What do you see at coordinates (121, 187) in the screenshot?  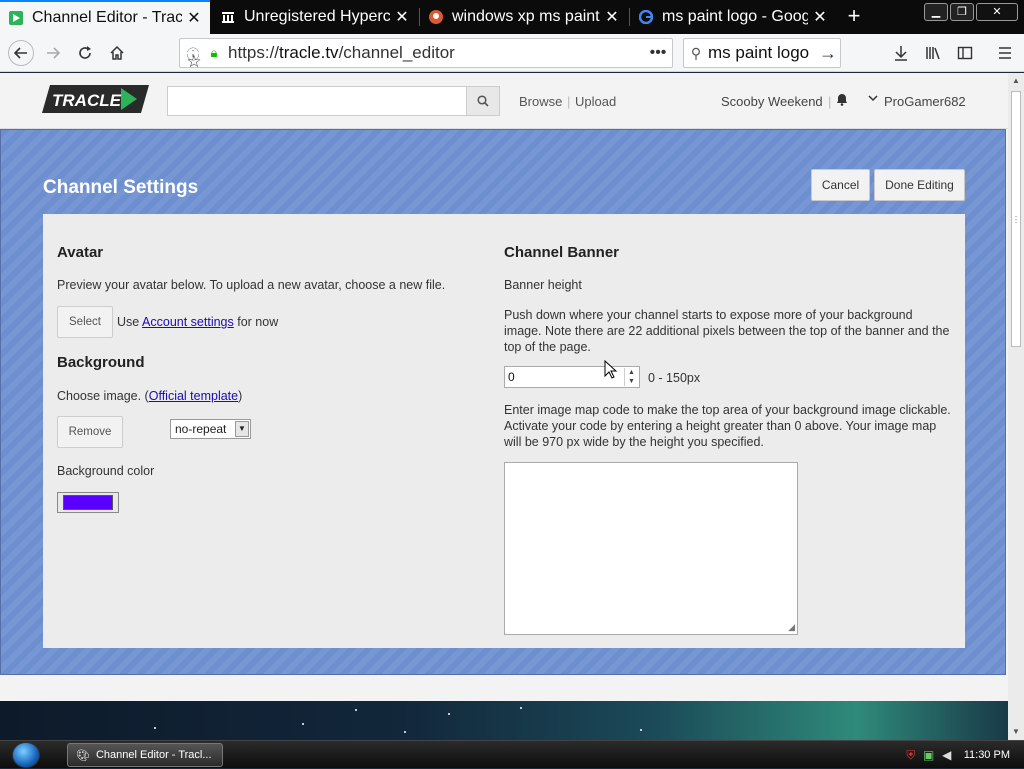 I see `page-title: Channel Settings` at bounding box center [121, 187].